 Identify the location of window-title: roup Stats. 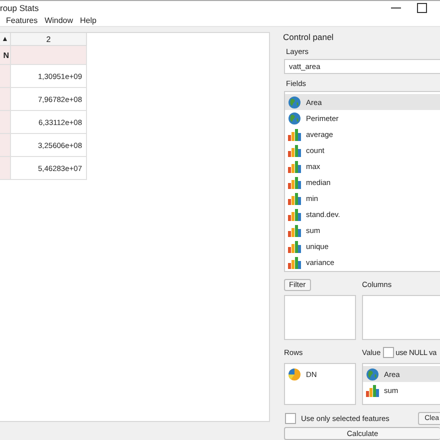
(20, 7).